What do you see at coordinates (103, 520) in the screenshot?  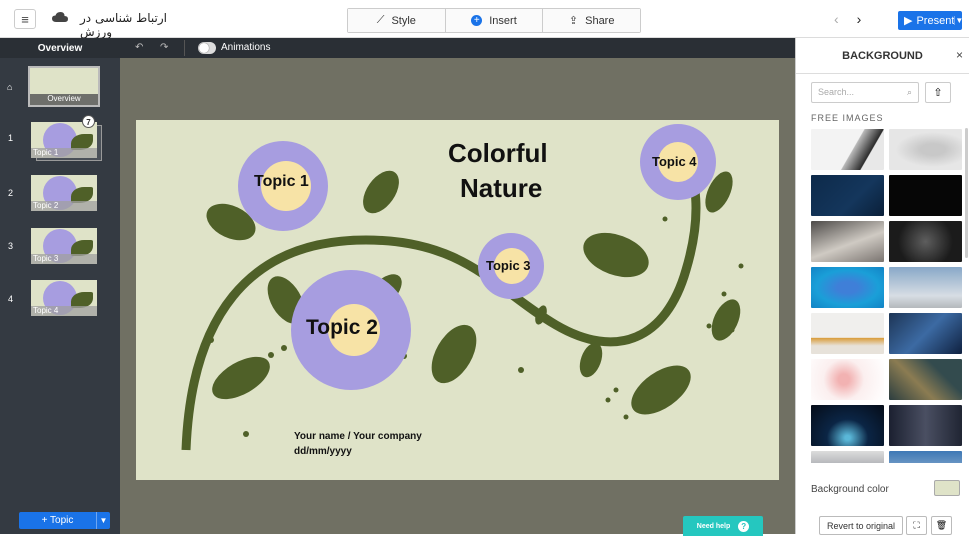 I see `add-topic-dropdown-icon: ▼` at bounding box center [103, 520].